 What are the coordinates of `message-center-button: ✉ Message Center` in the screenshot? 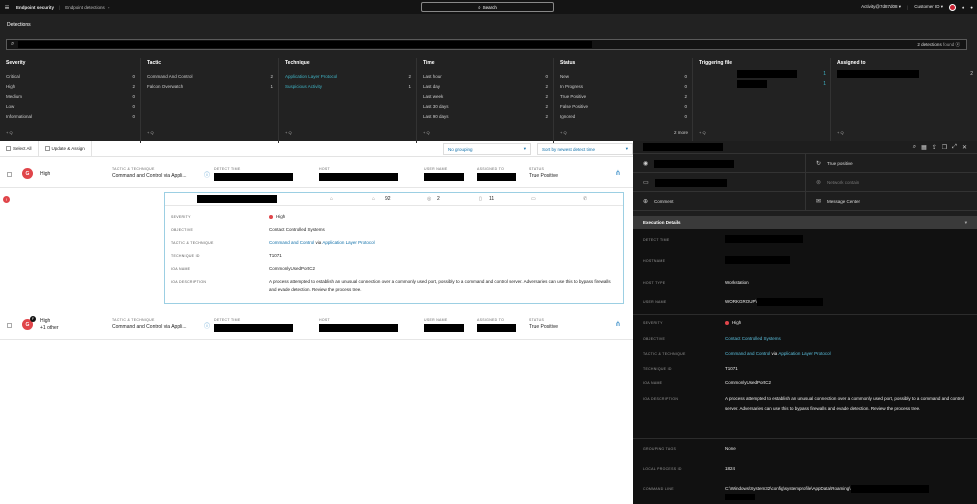 It's located at (891, 201).